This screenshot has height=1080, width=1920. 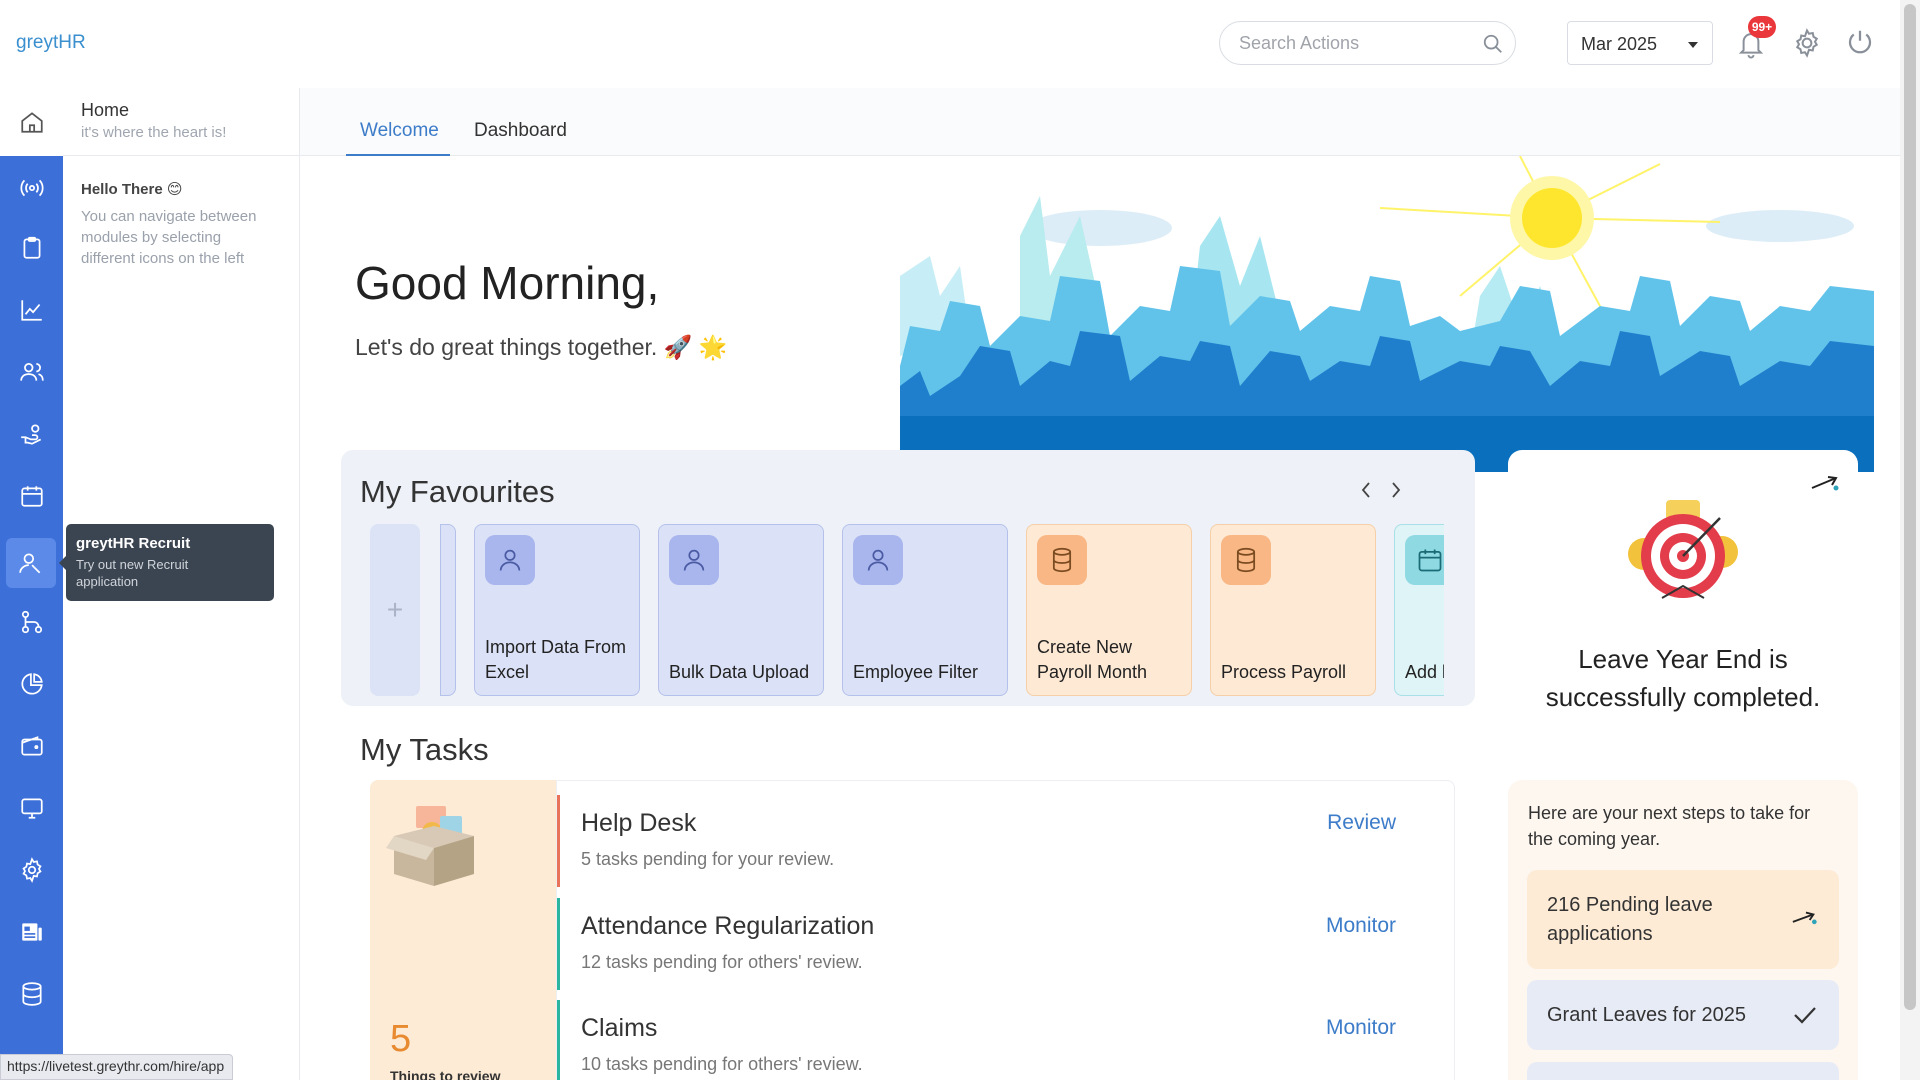 I want to click on user-search-icon, so click(x=30, y=563).